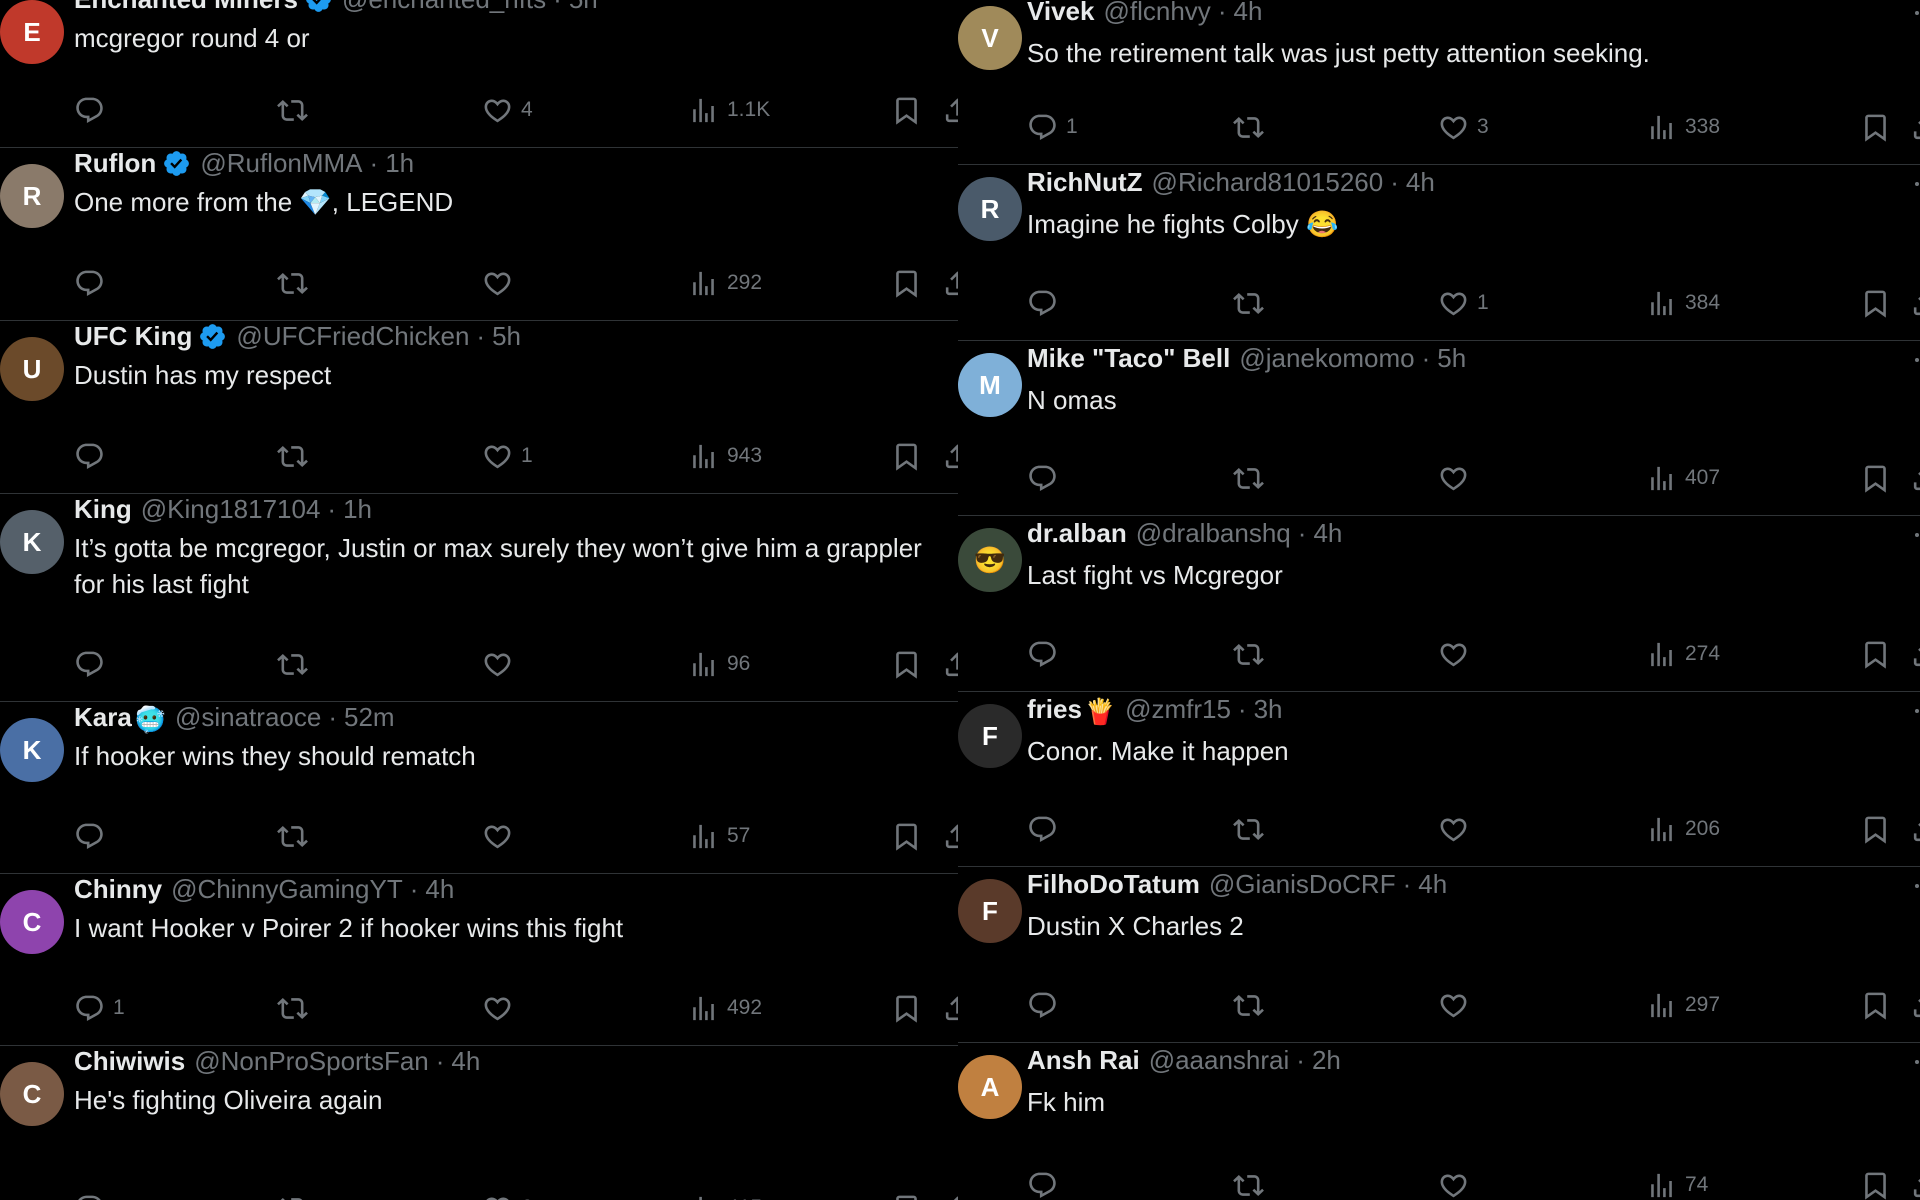 The width and height of the screenshot is (1920, 1200). What do you see at coordinates (287, 889) in the screenshot?
I see `handle: @ChinnyGamingYT` at bounding box center [287, 889].